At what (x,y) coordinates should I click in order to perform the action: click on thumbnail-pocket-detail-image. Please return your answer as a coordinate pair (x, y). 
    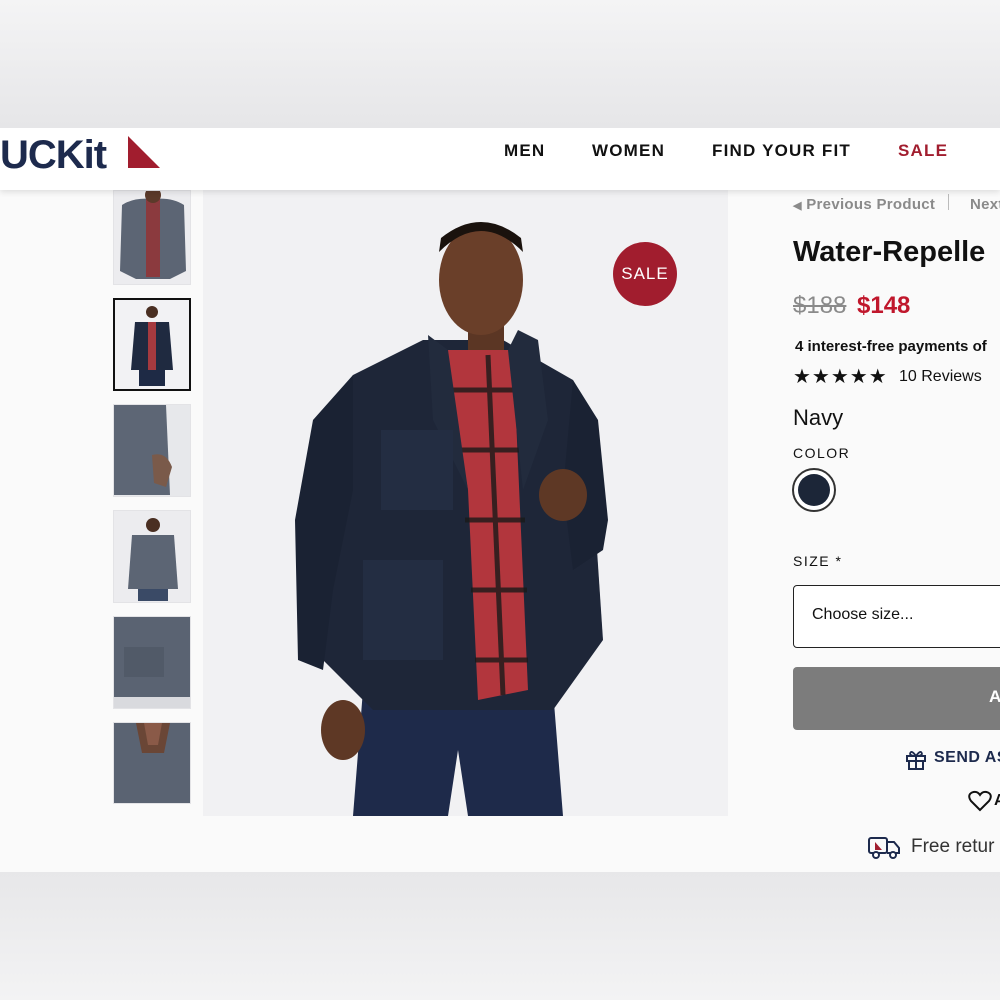
    Looking at the image, I should click on (152, 662).